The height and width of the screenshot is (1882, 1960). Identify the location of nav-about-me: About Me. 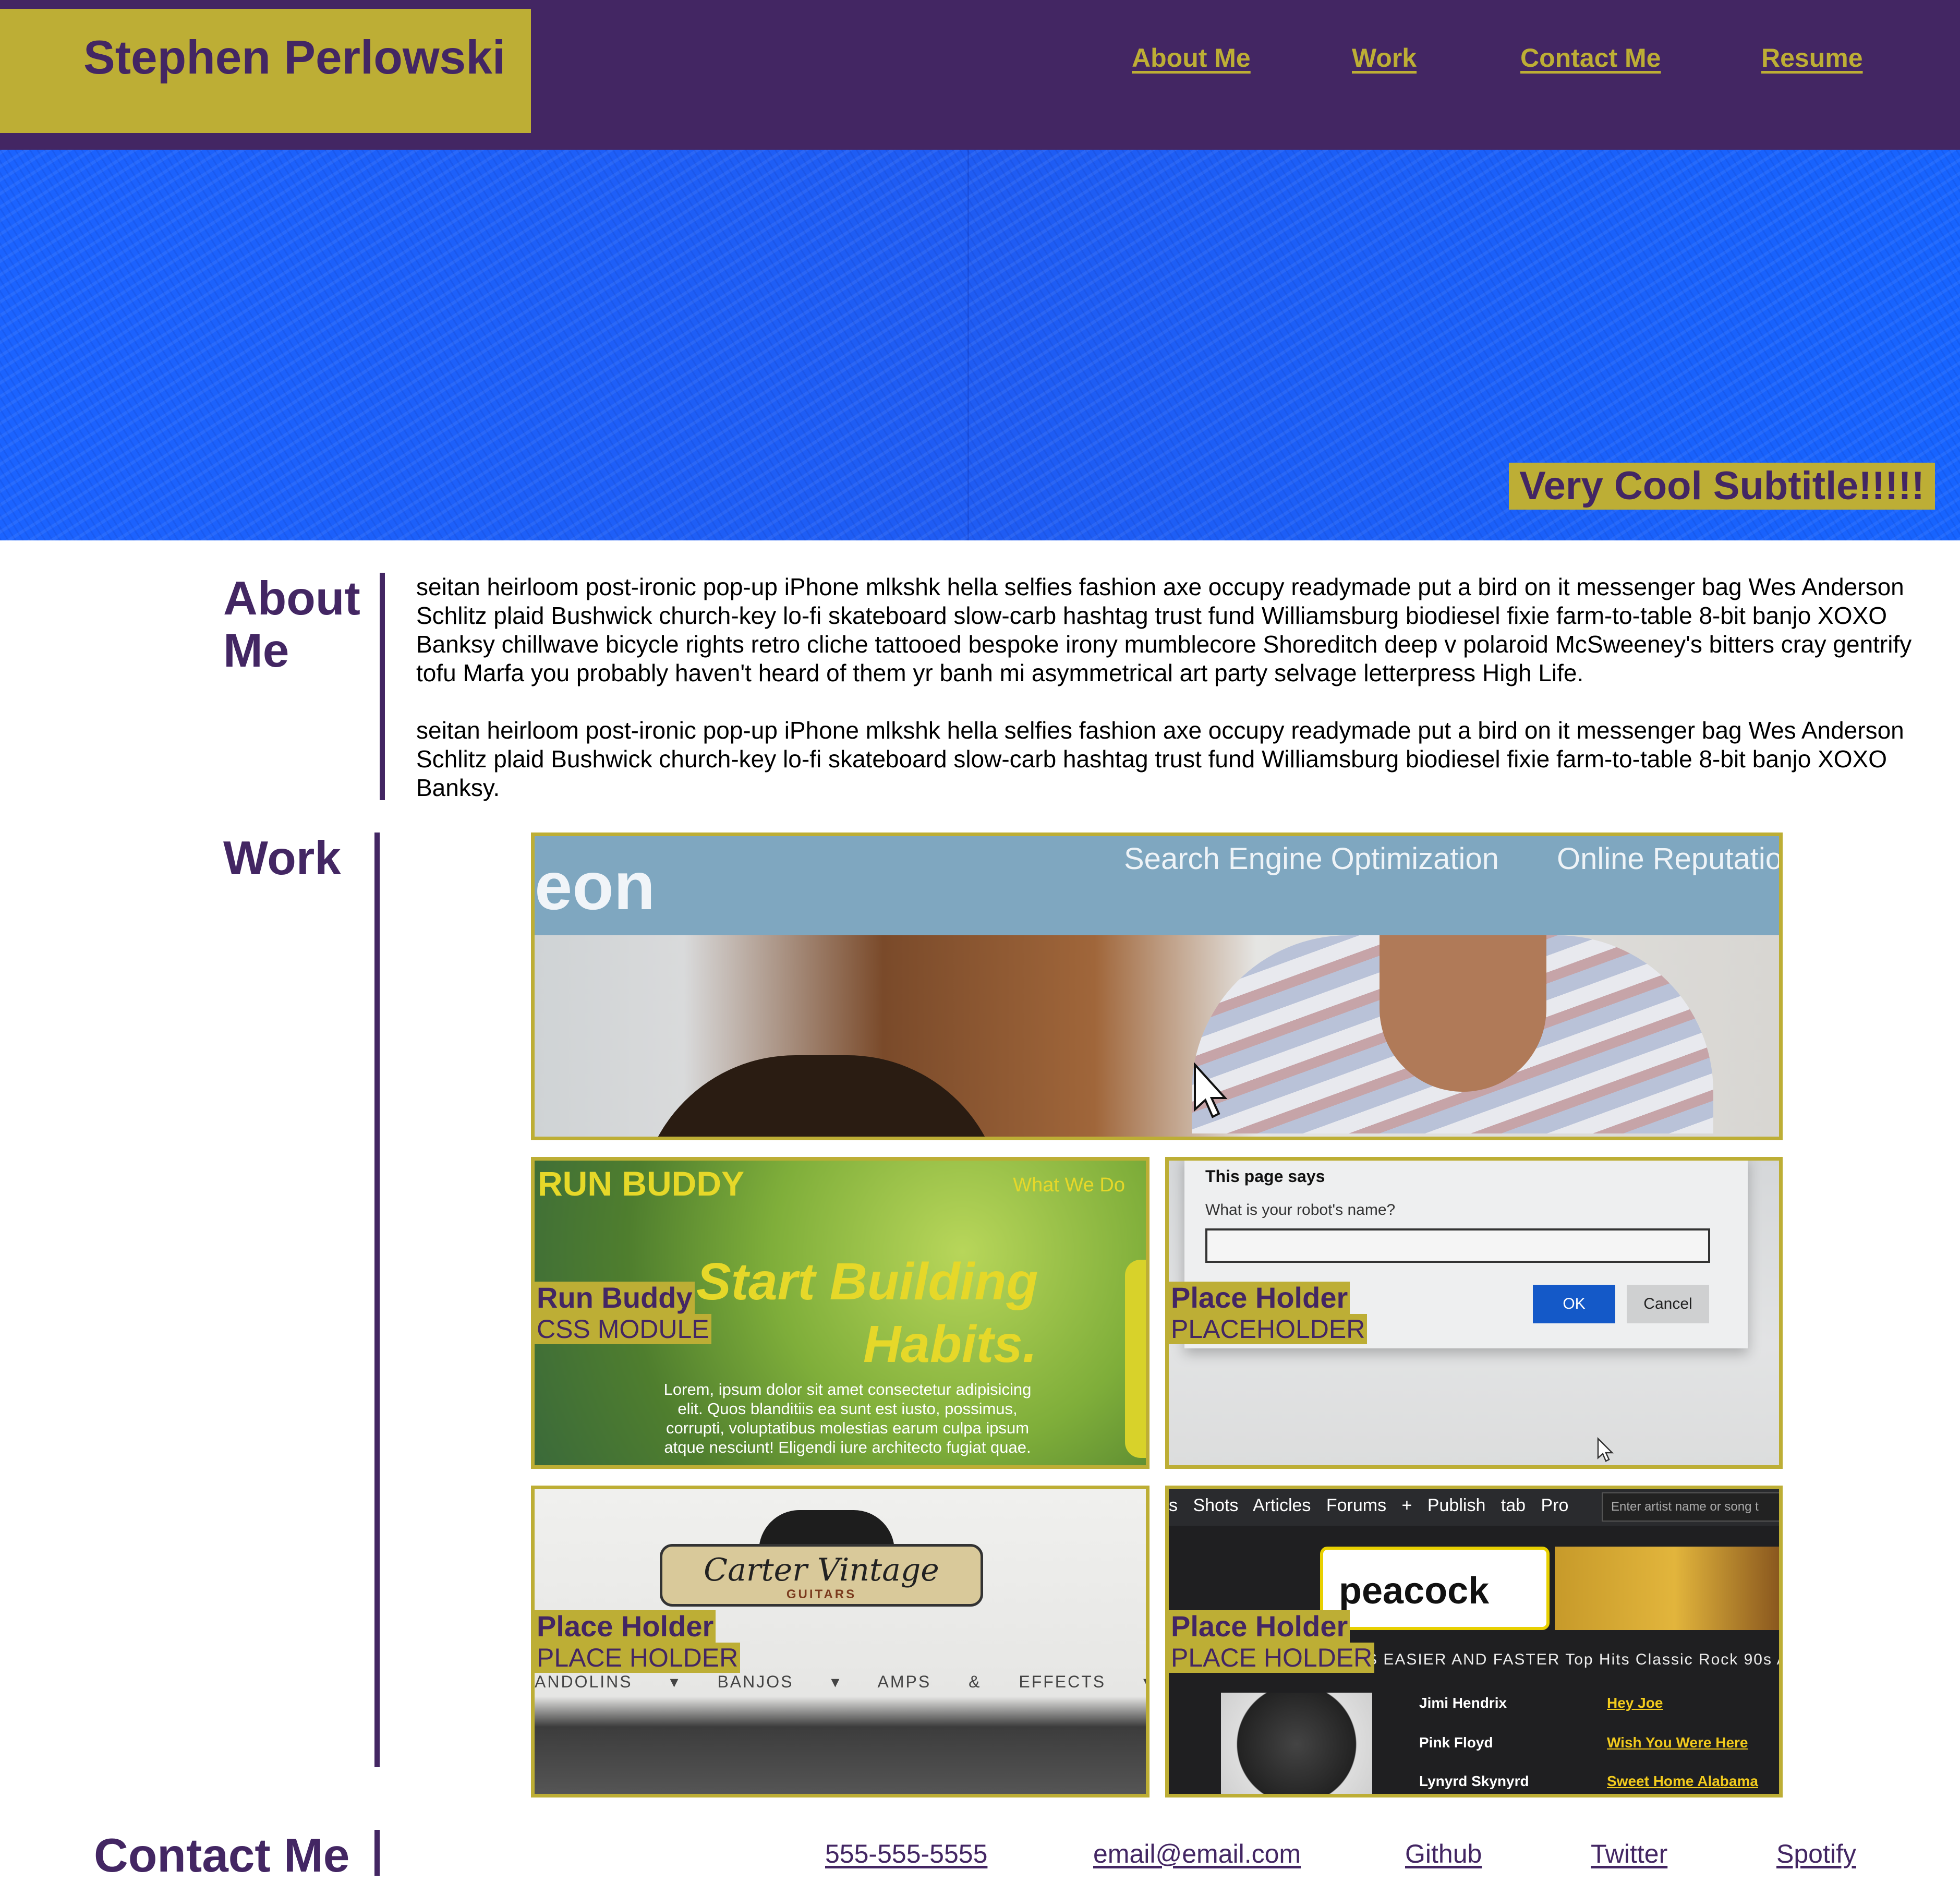
(1191, 58).